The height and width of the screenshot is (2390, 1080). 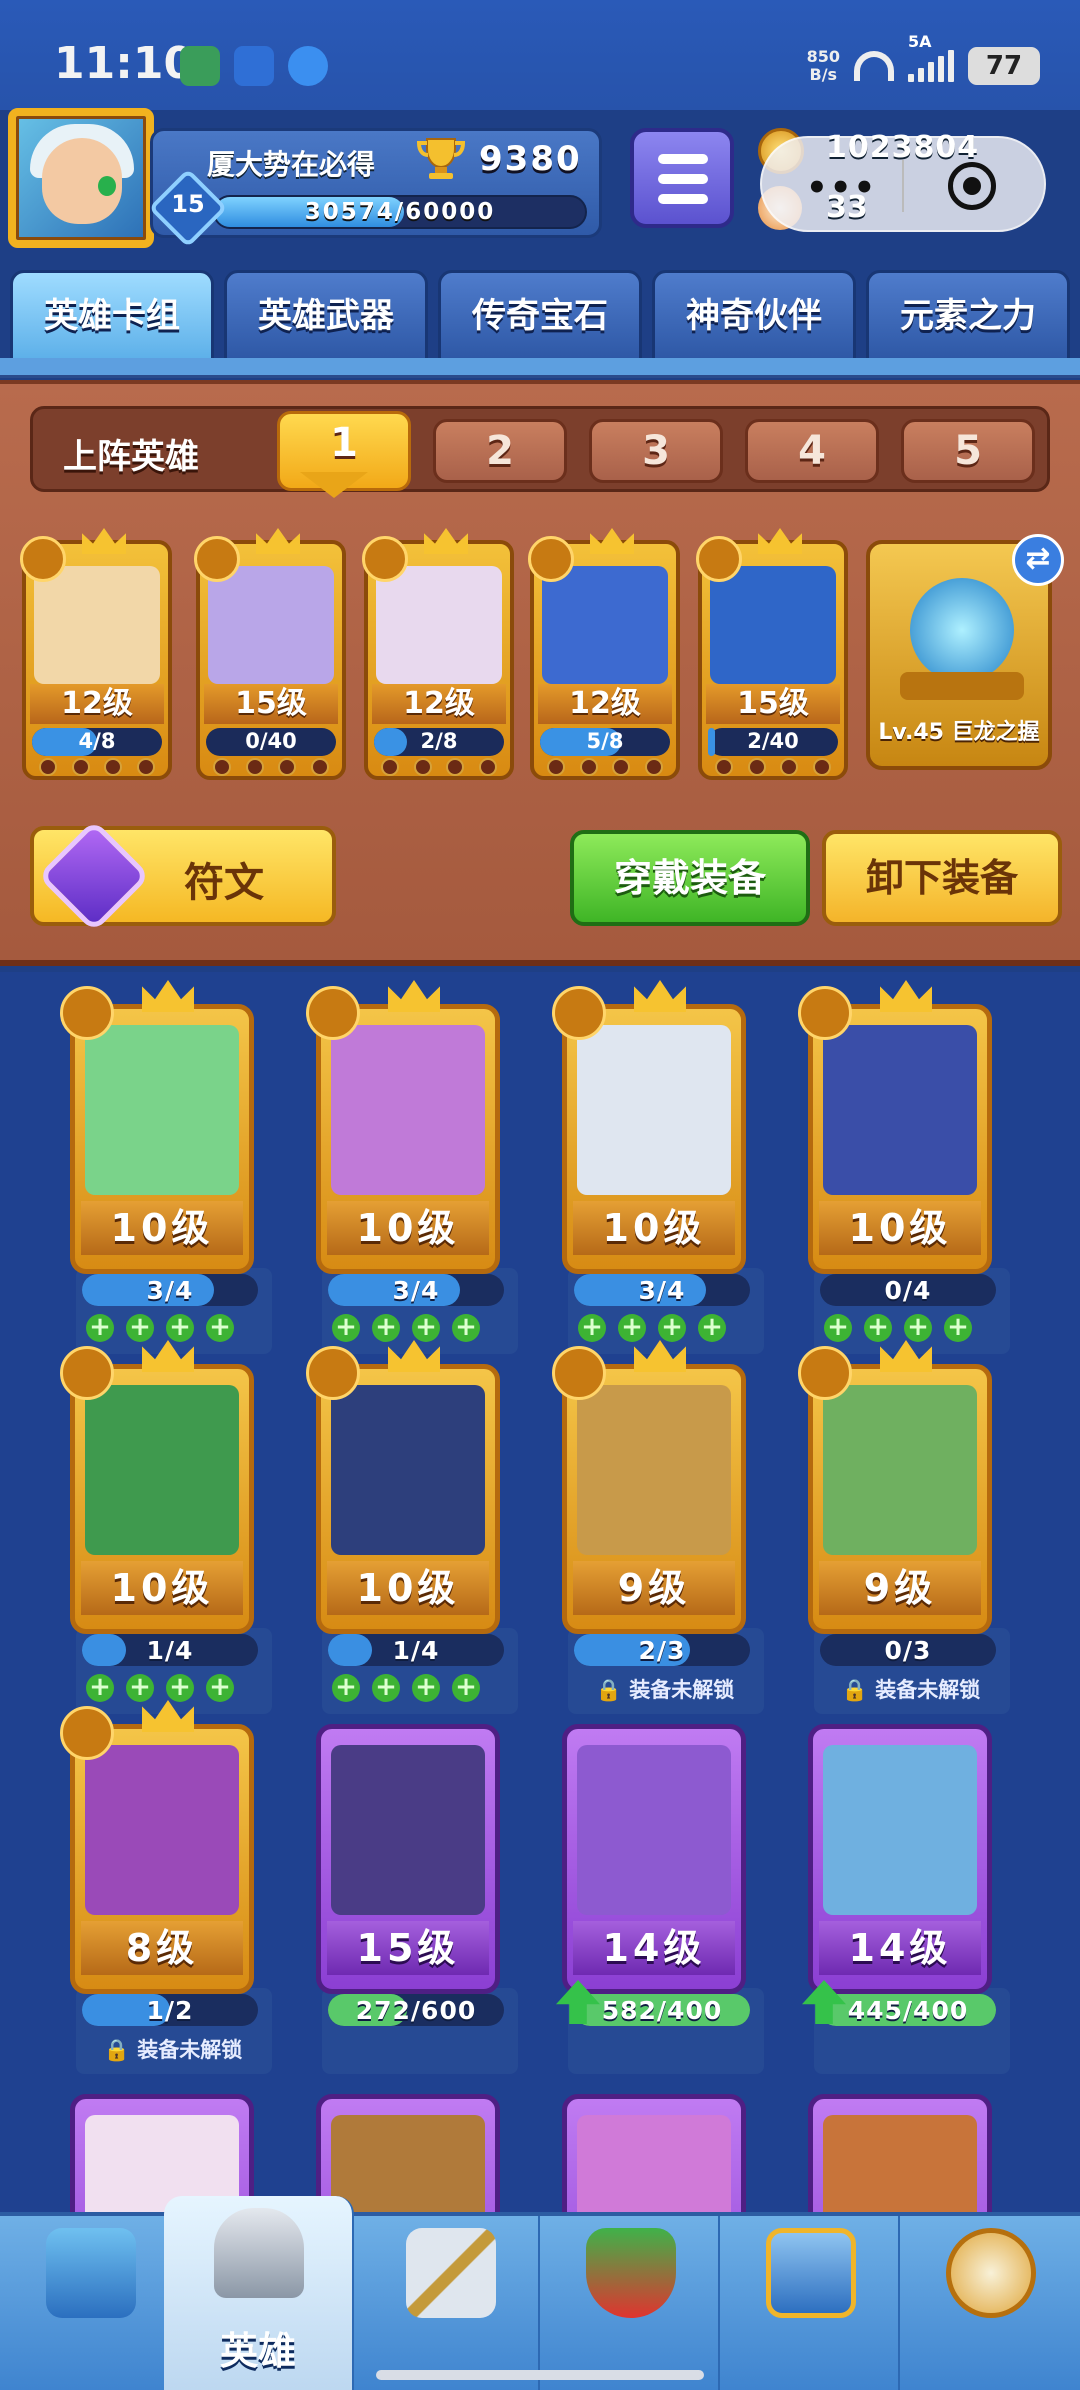 I want to click on hero-card: 10级 0/4 + + + +, so click(x=913, y=1168).